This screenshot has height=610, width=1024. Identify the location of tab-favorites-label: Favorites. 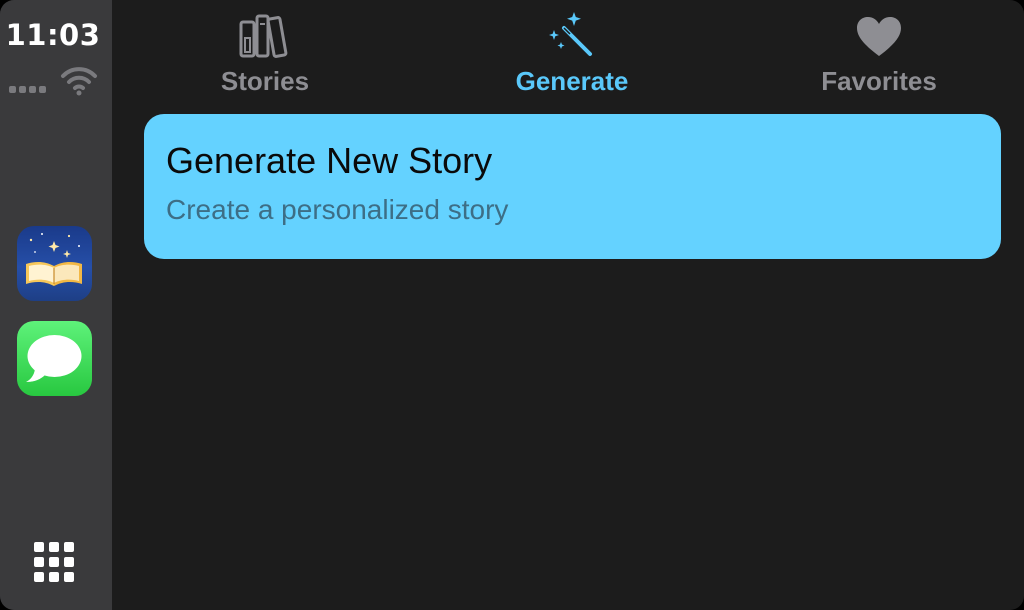
(879, 81).